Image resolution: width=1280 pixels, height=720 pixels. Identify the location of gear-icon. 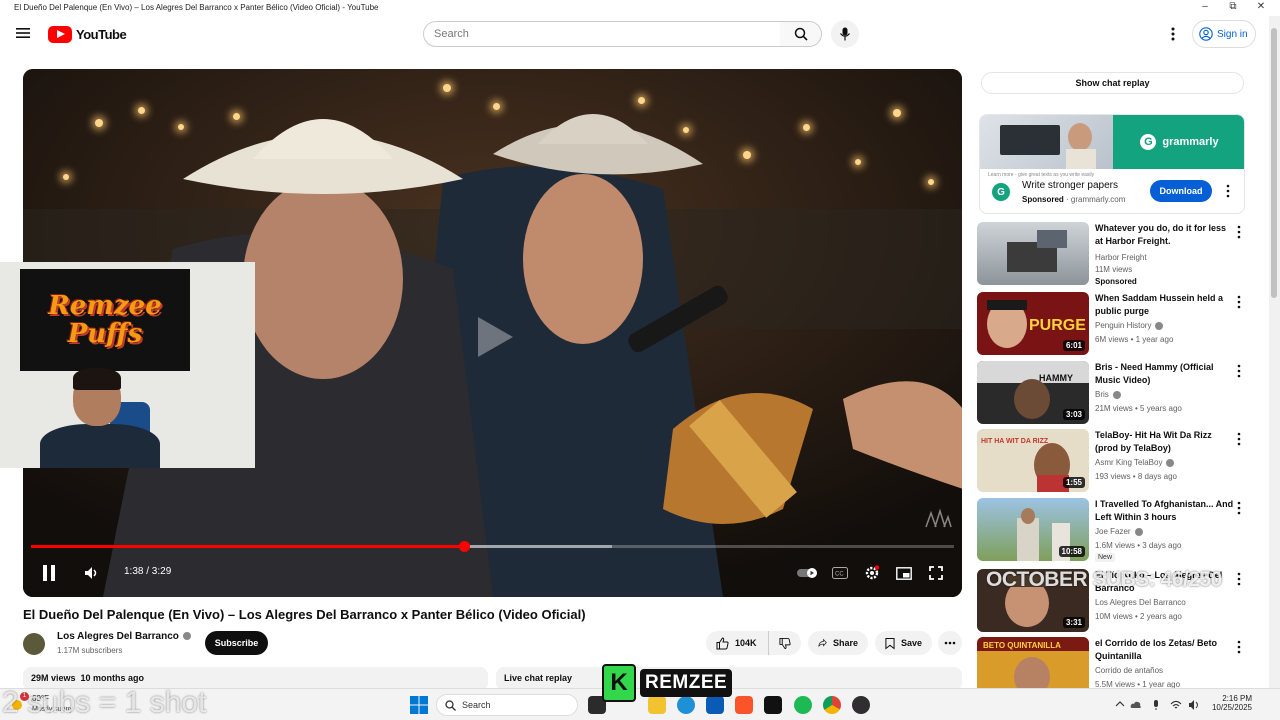
(872, 572).